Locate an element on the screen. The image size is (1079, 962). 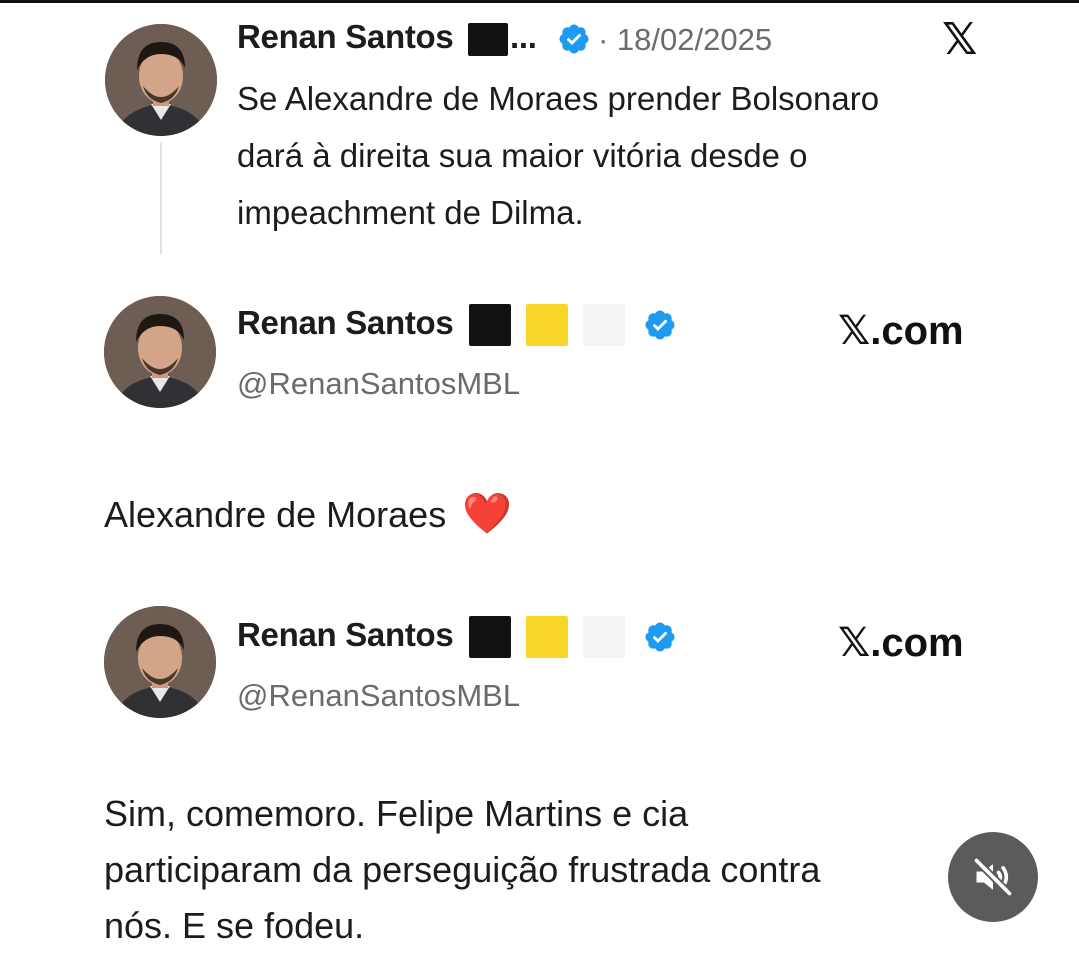
tweet-text-line: Se Alexandre de Moraes prender Bolsonaro is located at coordinates (558, 98).